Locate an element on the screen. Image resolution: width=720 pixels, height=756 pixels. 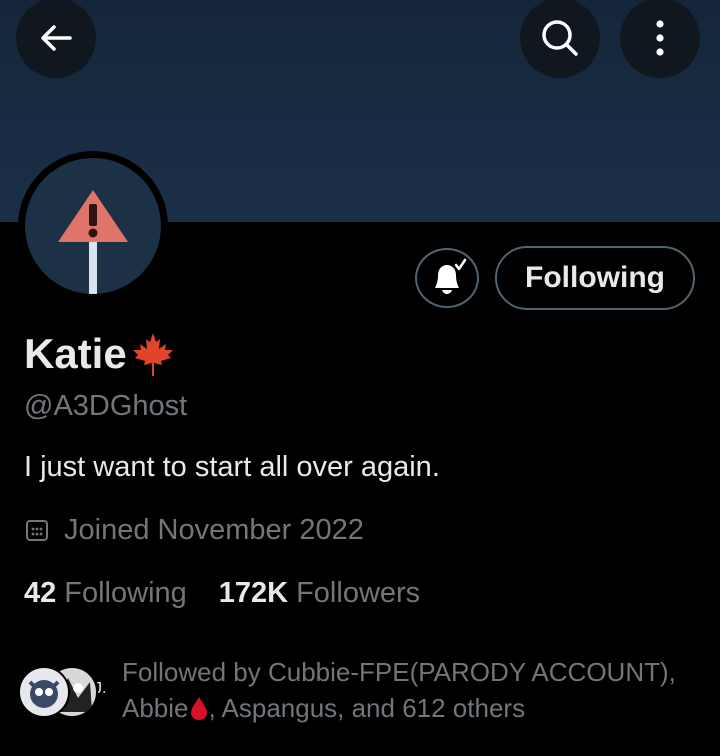
profile-avatar is located at coordinates (93, 226).